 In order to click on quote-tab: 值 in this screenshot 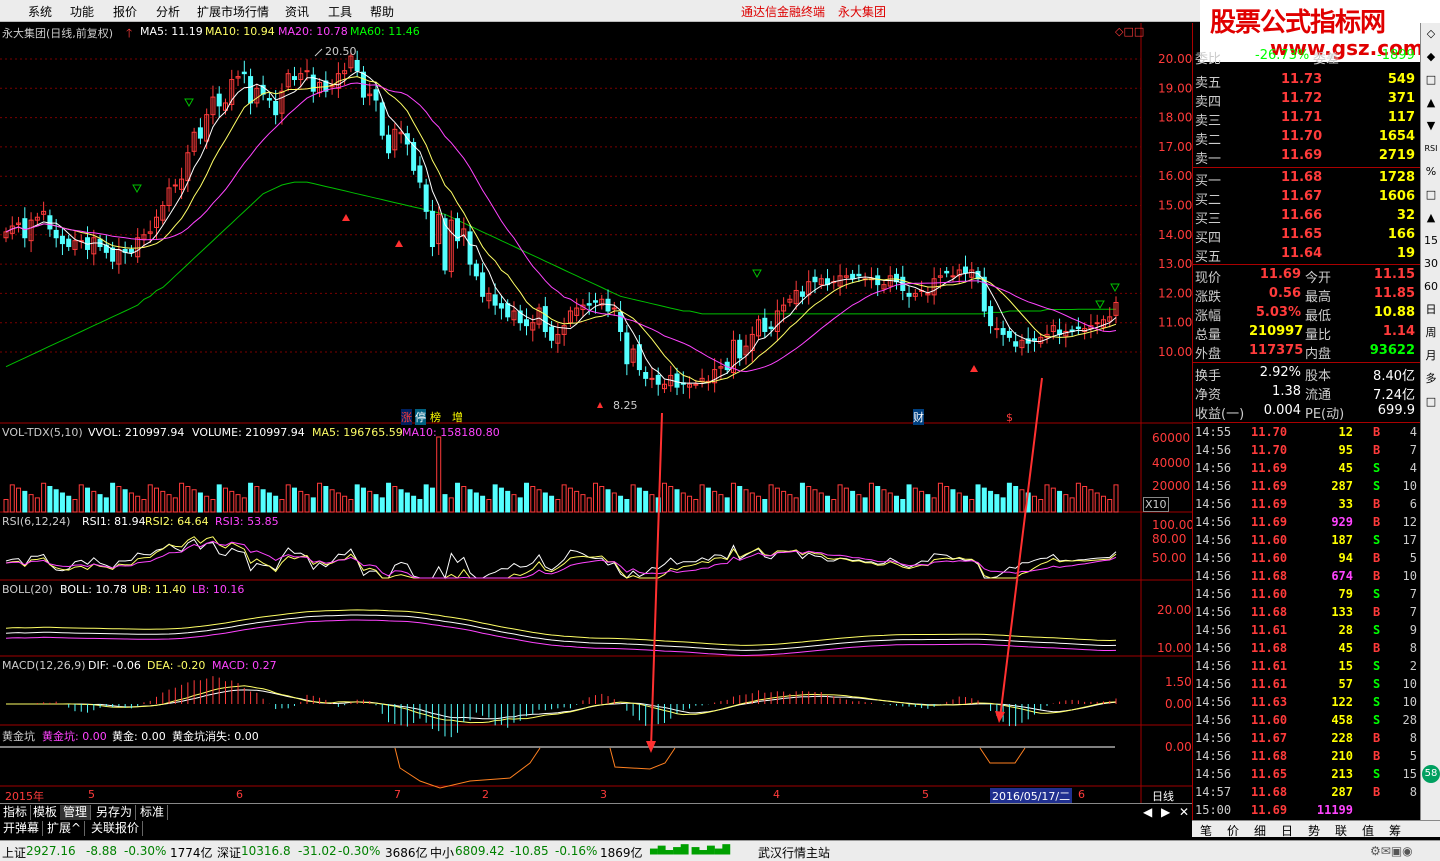, I will do `click(1368, 830)`.